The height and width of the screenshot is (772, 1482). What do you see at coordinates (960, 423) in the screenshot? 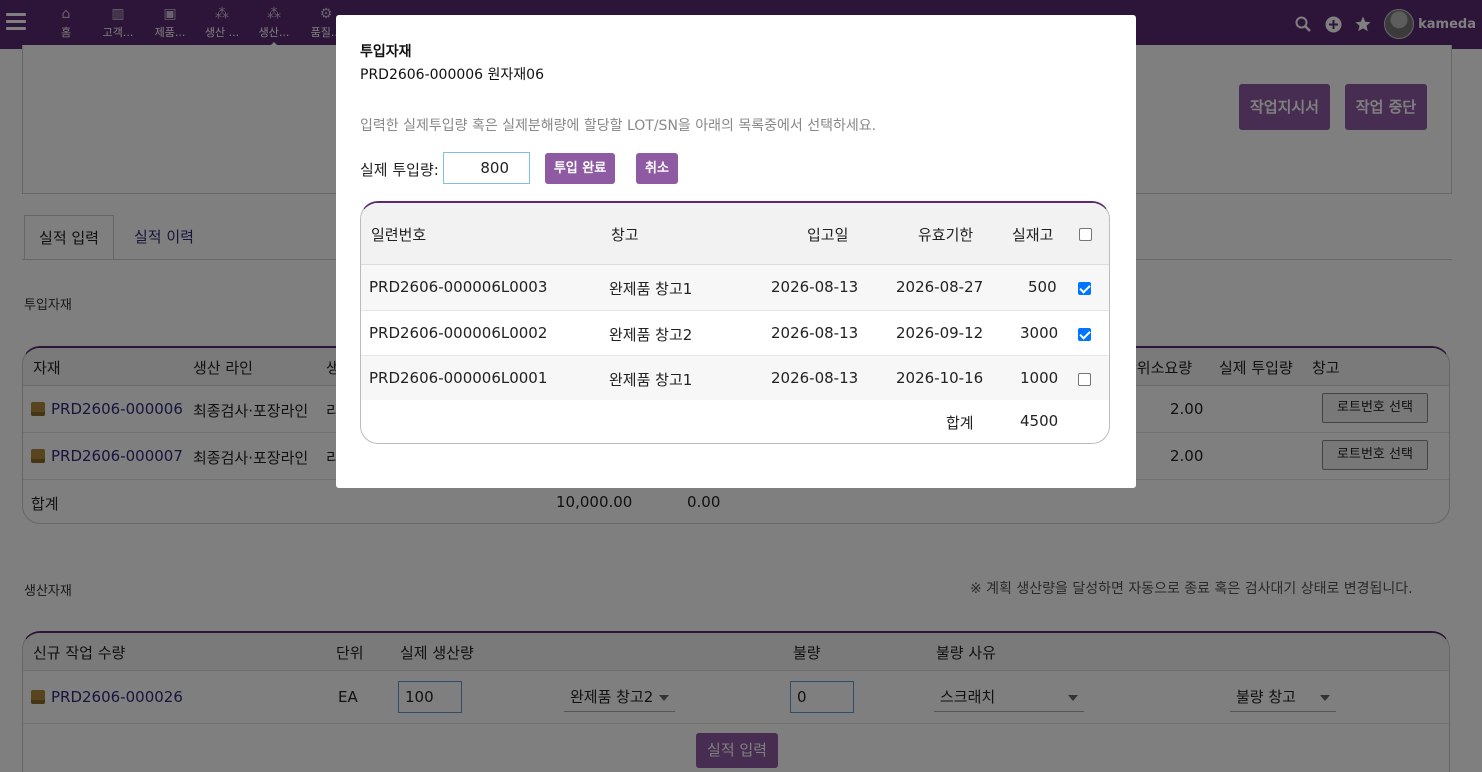
I see `total-label: 합계` at bounding box center [960, 423].